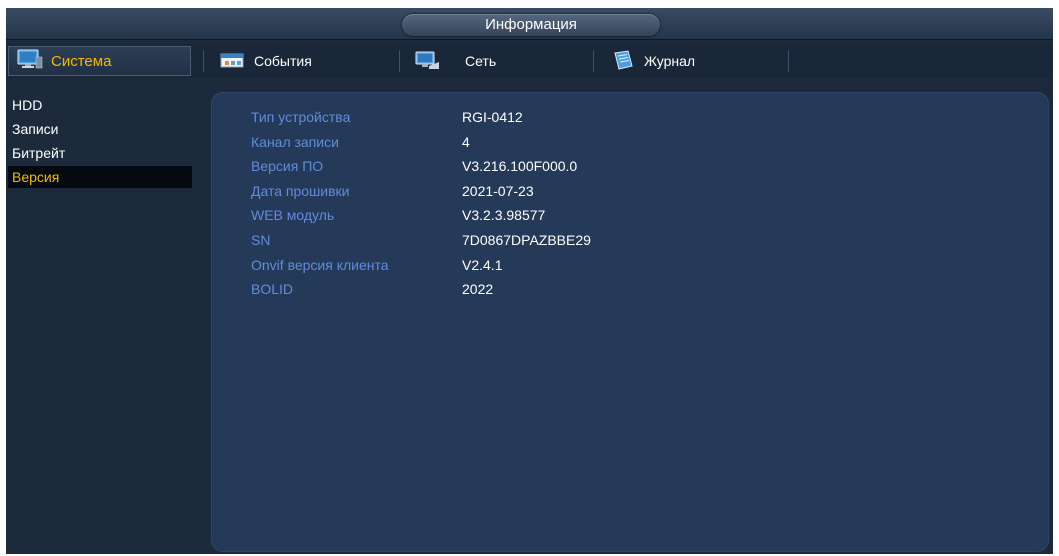 The image size is (1059, 556). I want to click on tab-journal: Журнал, so click(653, 61).